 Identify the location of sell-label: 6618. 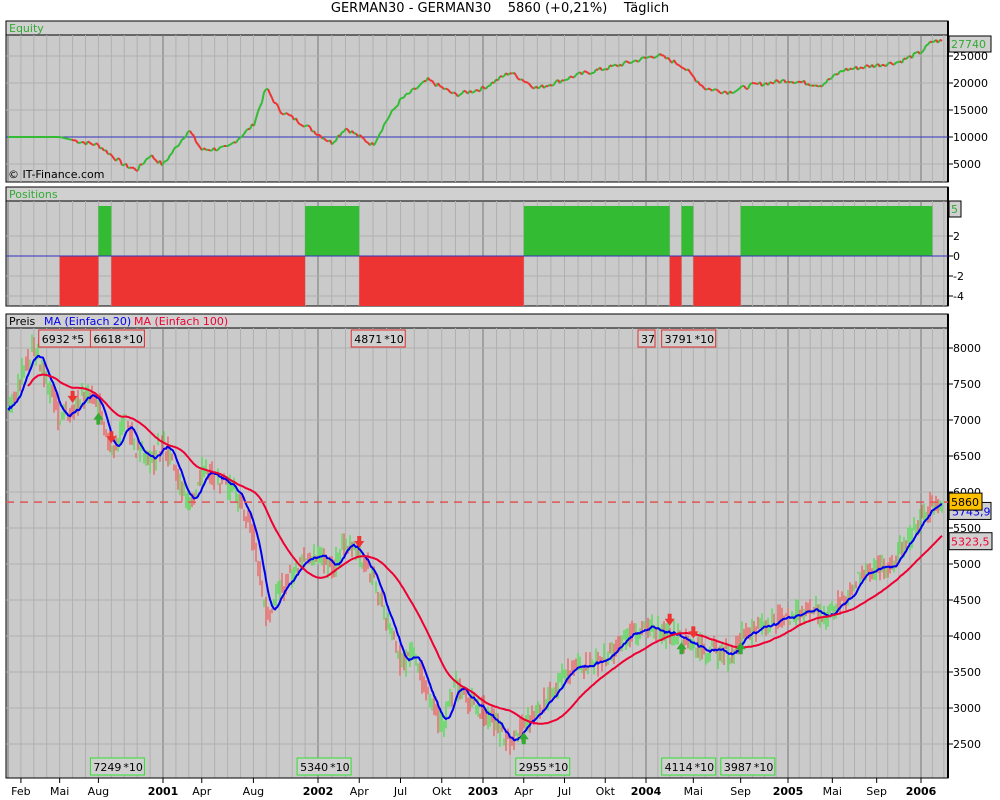
(107, 339).